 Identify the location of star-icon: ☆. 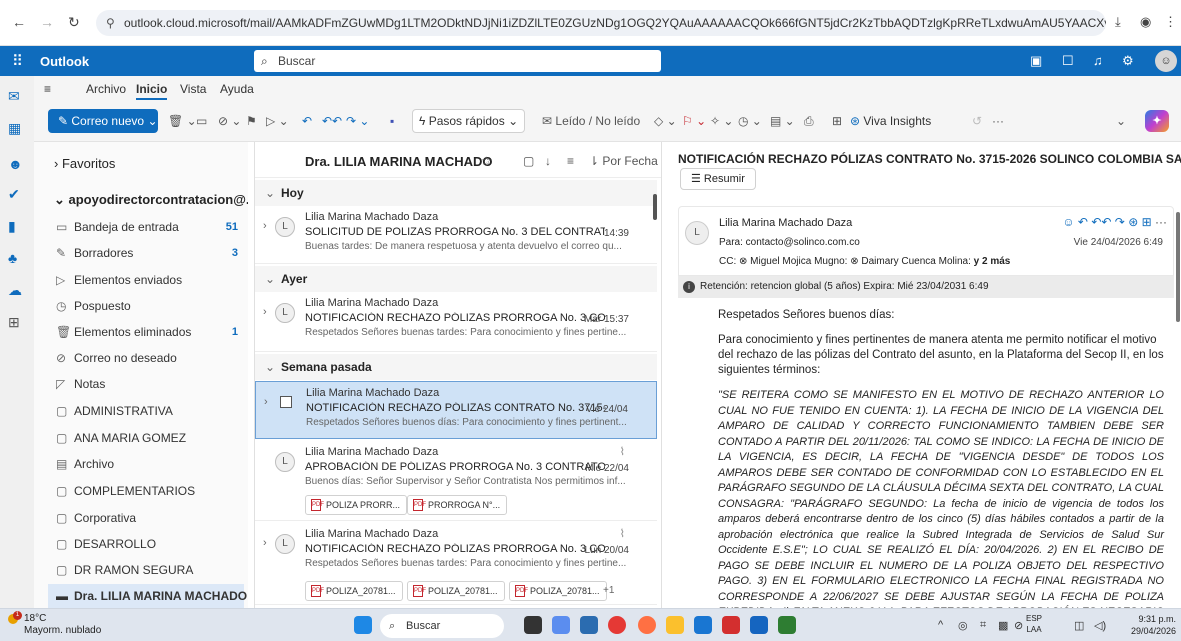
(486, 161).